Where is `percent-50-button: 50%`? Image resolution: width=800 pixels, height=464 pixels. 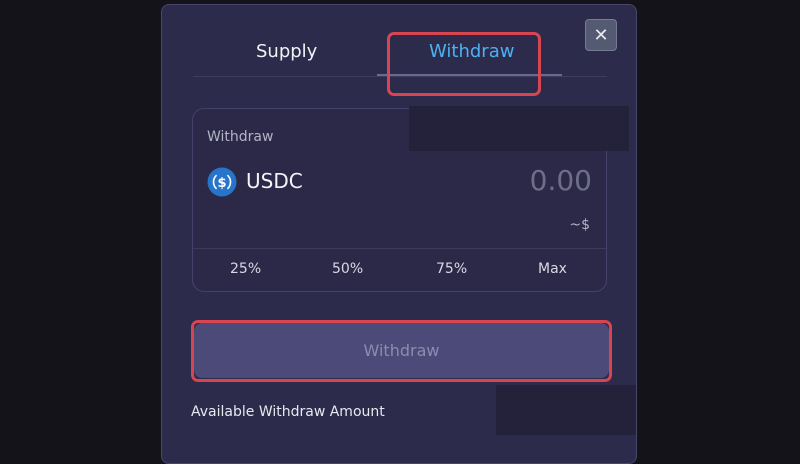 percent-50-button: 50% is located at coordinates (347, 269).